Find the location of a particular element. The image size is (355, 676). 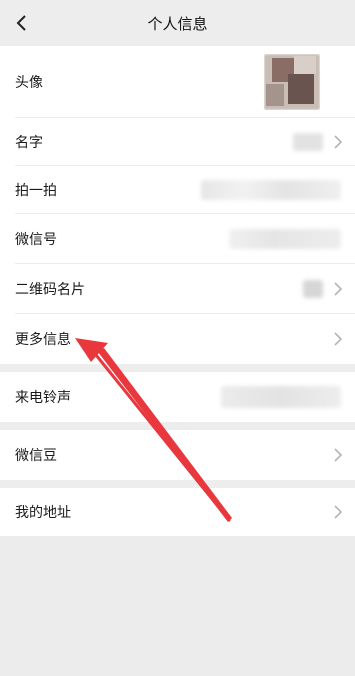

row-label-wechat-beans: 微信豆 is located at coordinates (36, 456).